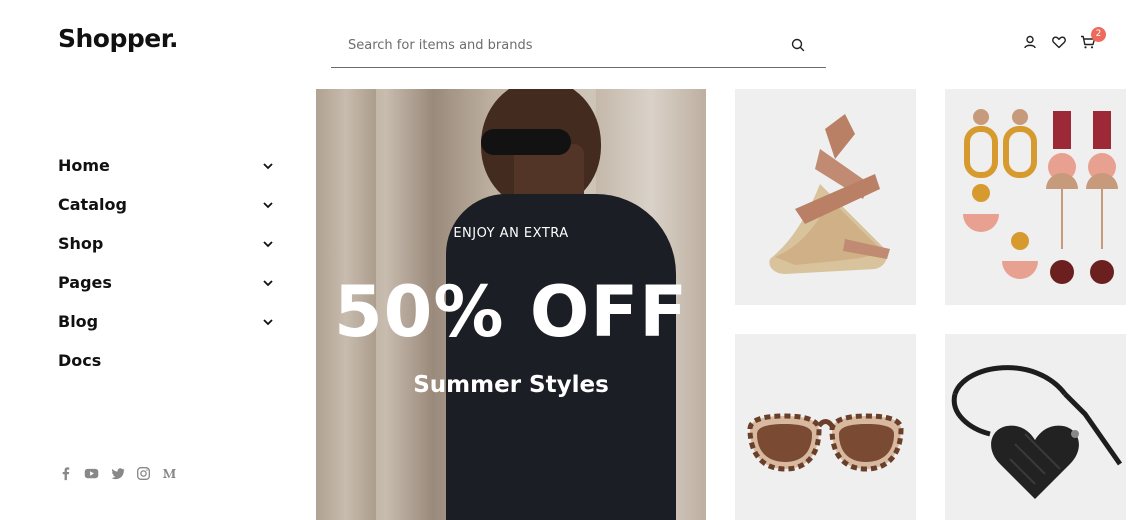  I want to click on product-tile-sandal, so click(825, 197).